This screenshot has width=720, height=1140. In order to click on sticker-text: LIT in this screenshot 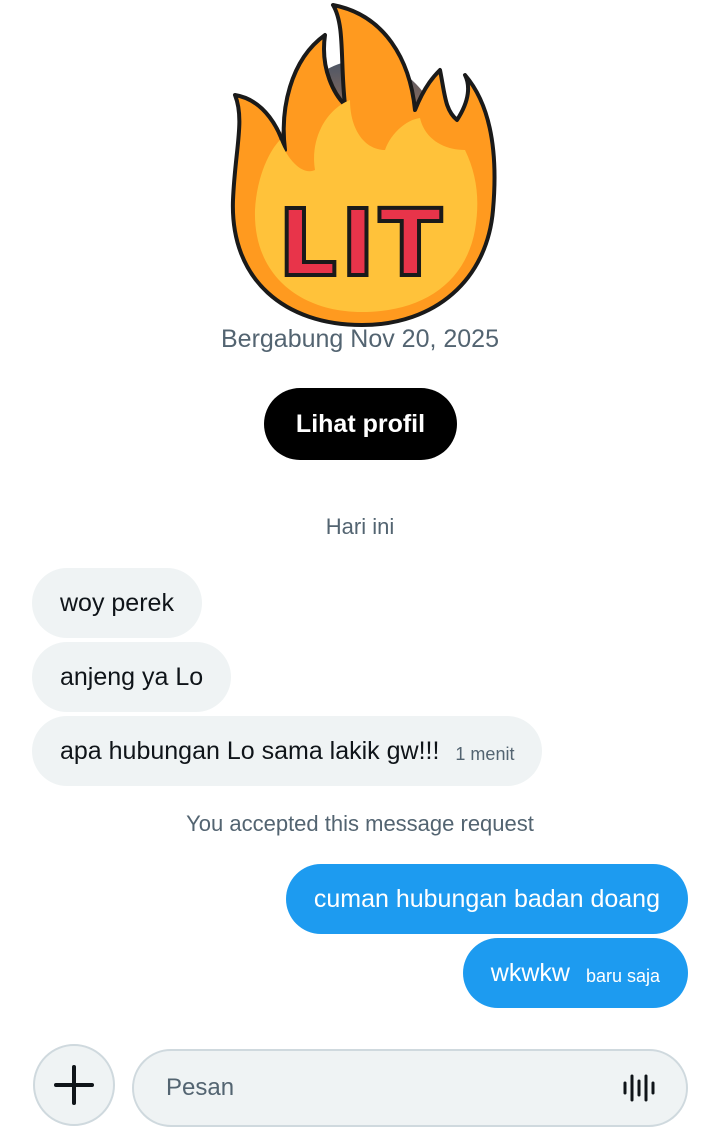, I will do `click(362, 243)`.